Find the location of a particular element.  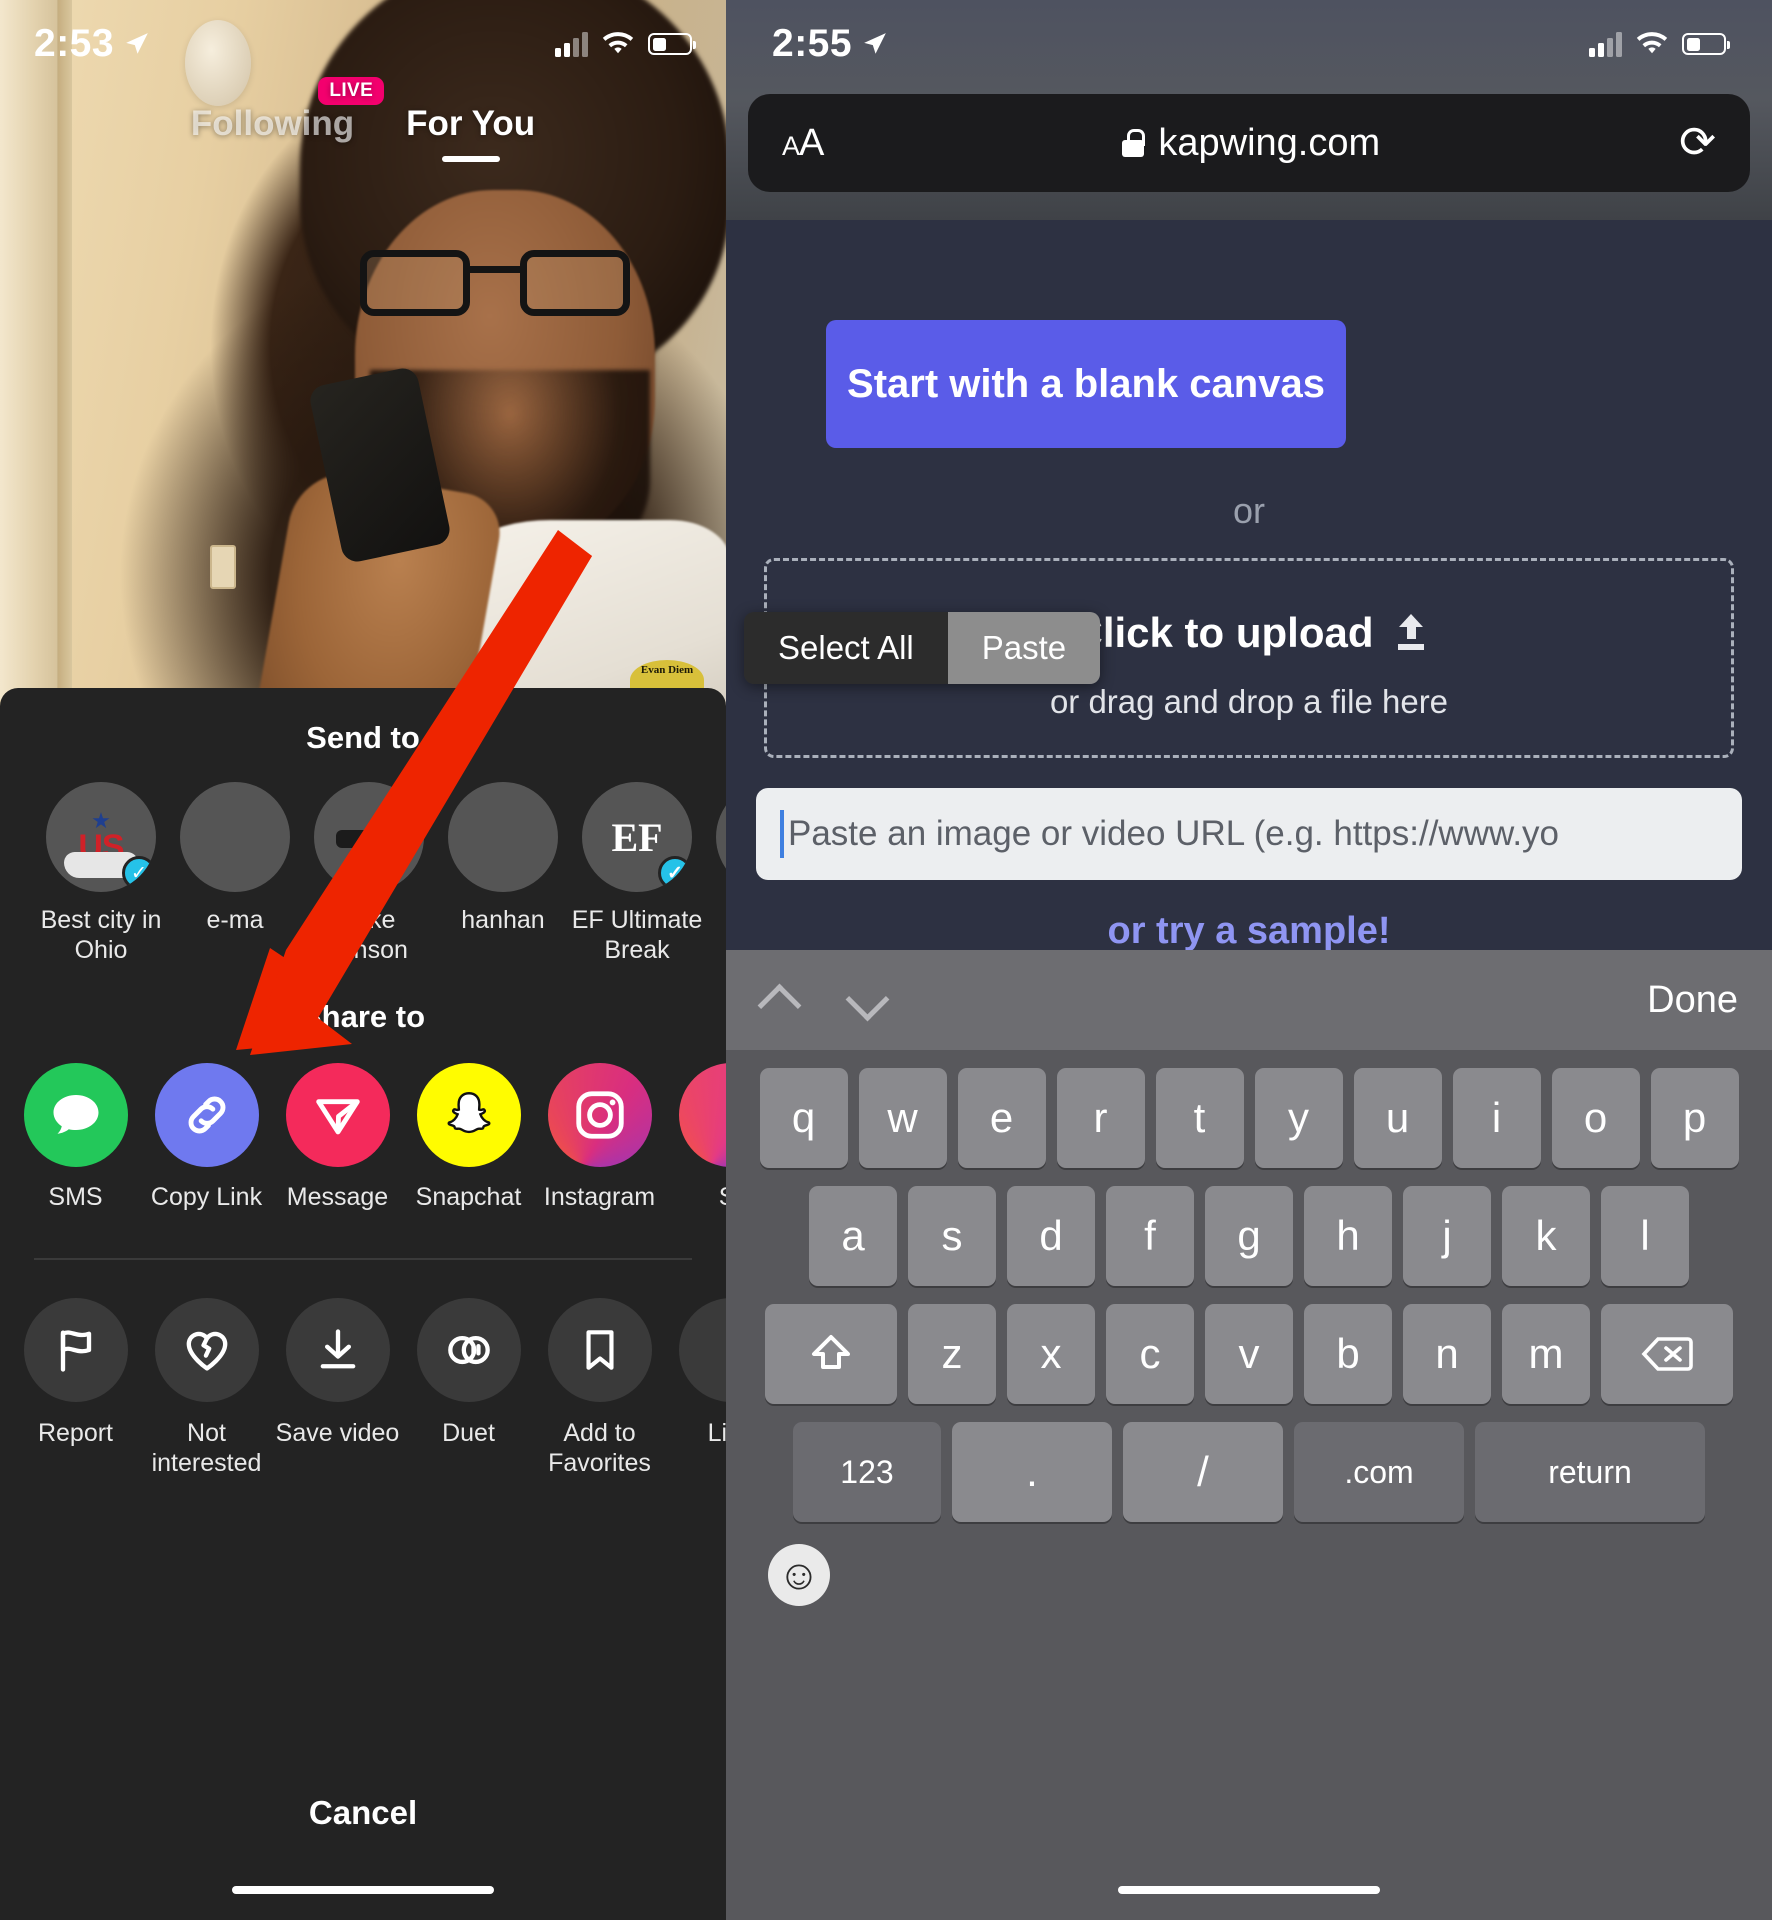

key-h: h is located at coordinates (1348, 1236).